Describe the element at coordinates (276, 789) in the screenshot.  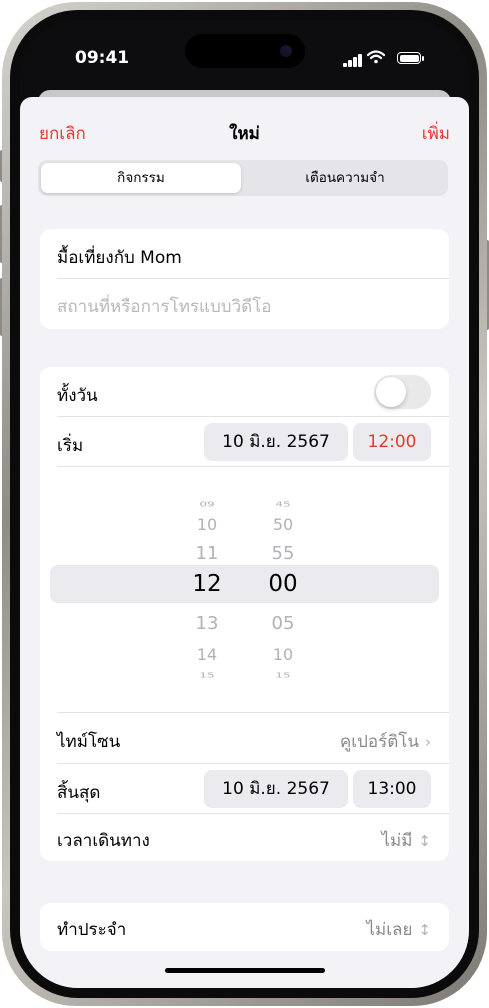
I see `end-date-button: 10 มิ.ย. 2567` at that location.